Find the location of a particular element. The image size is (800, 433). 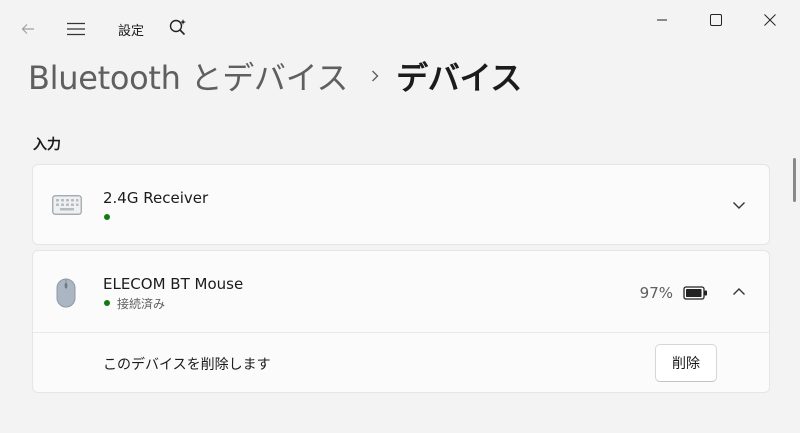

expand-button is located at coordinates (739, 205).